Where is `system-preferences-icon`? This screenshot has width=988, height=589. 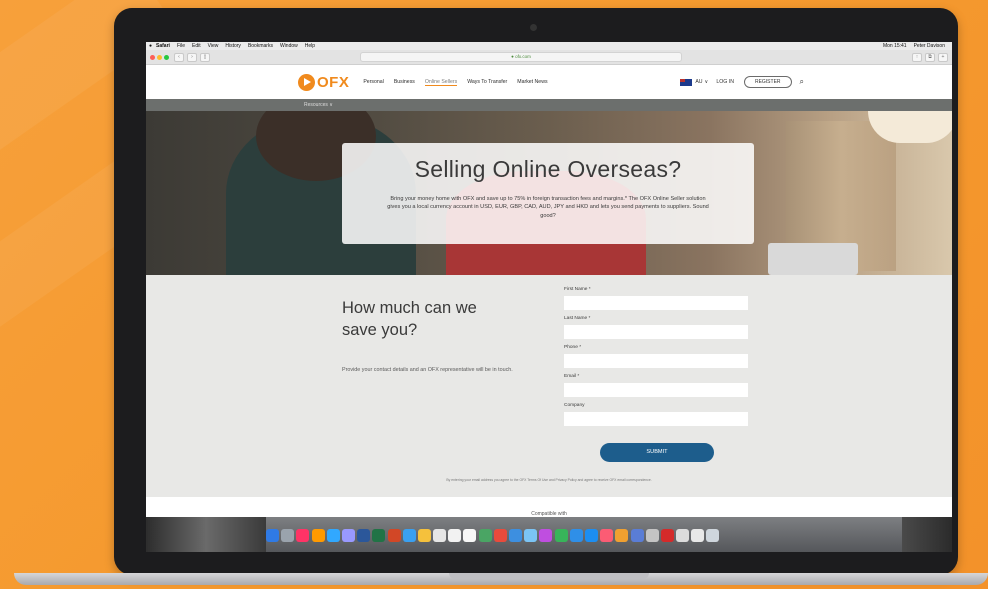
system-preferences-icon is located at coordinates (637, 535).